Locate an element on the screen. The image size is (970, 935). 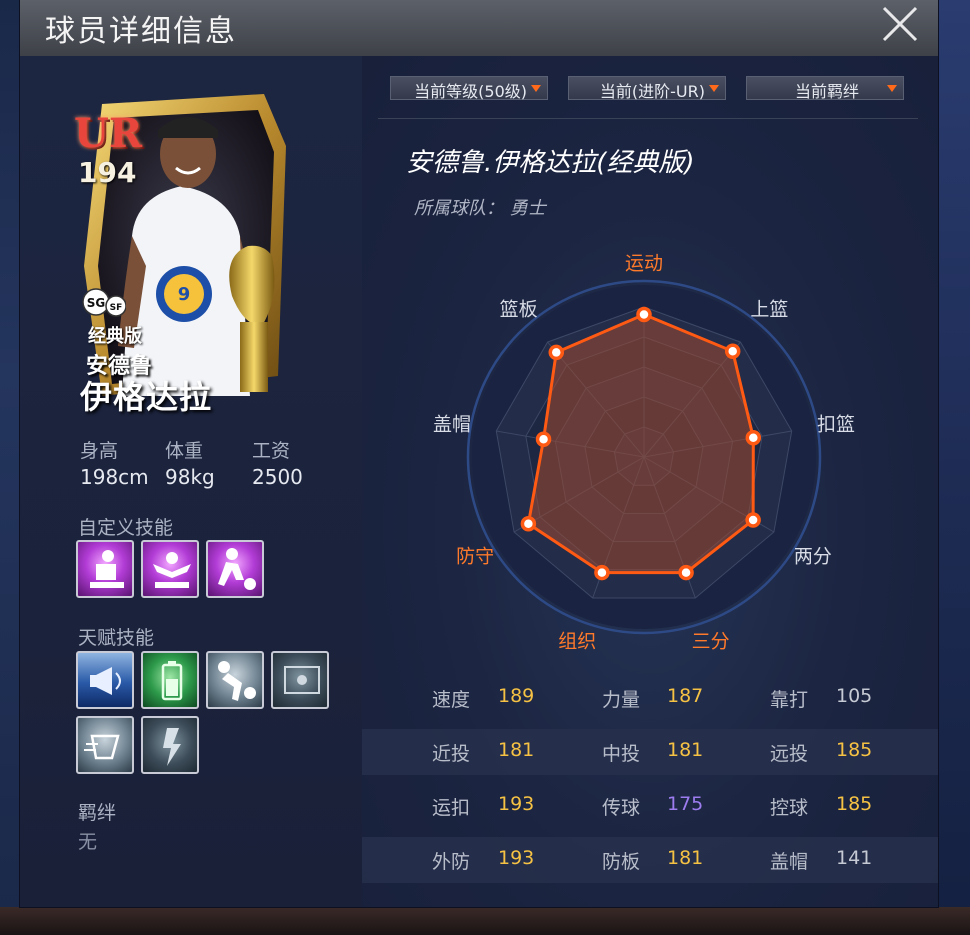
talent-skills-label: 天赋技能 is located at coordinates (116, 638).